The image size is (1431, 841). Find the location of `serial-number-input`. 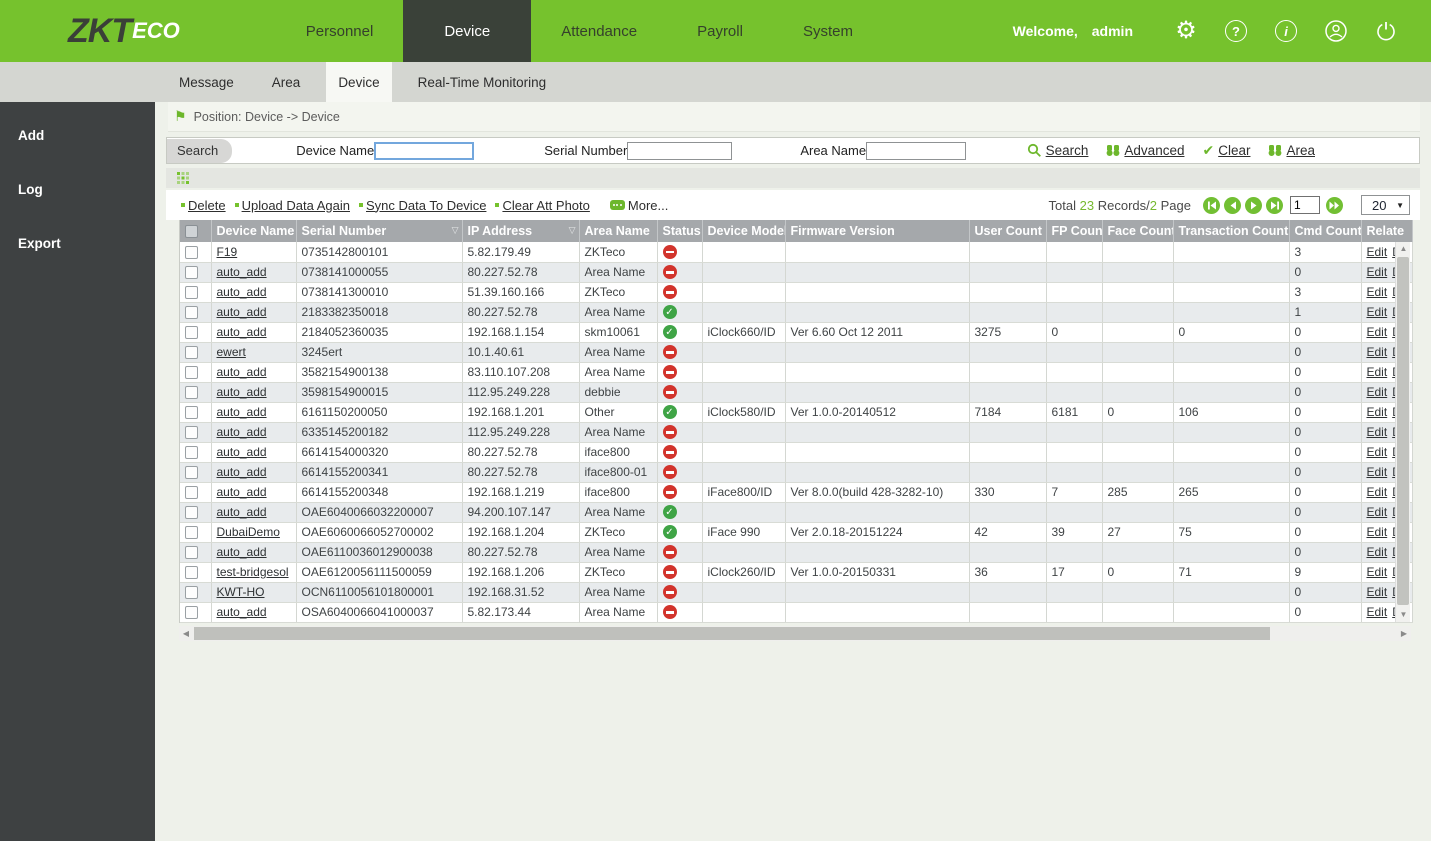

serial-number-input is located at coordinates (680, 150).